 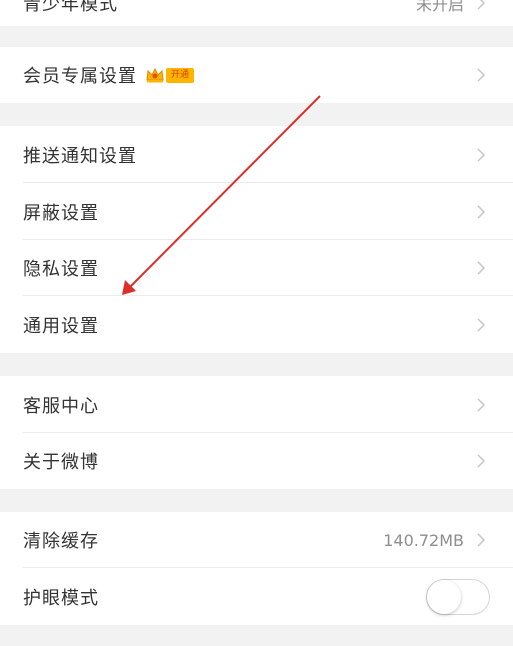 I want to click on vip-settings-label: 会员专属设置, so click(x=80, y=76).